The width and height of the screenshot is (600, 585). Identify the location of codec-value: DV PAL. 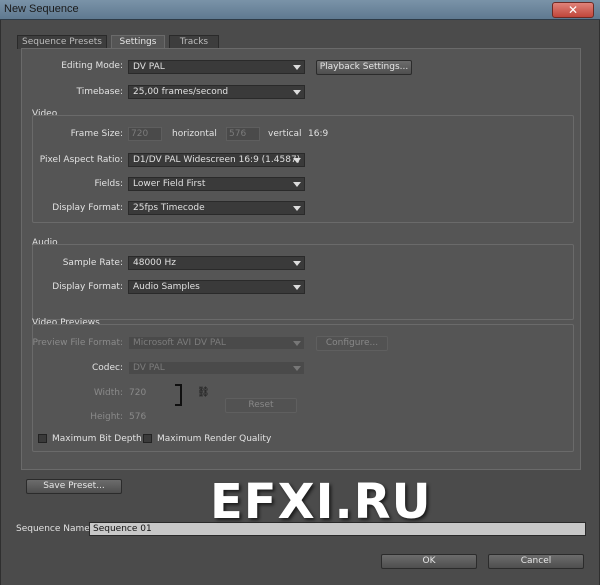
(149, 368).